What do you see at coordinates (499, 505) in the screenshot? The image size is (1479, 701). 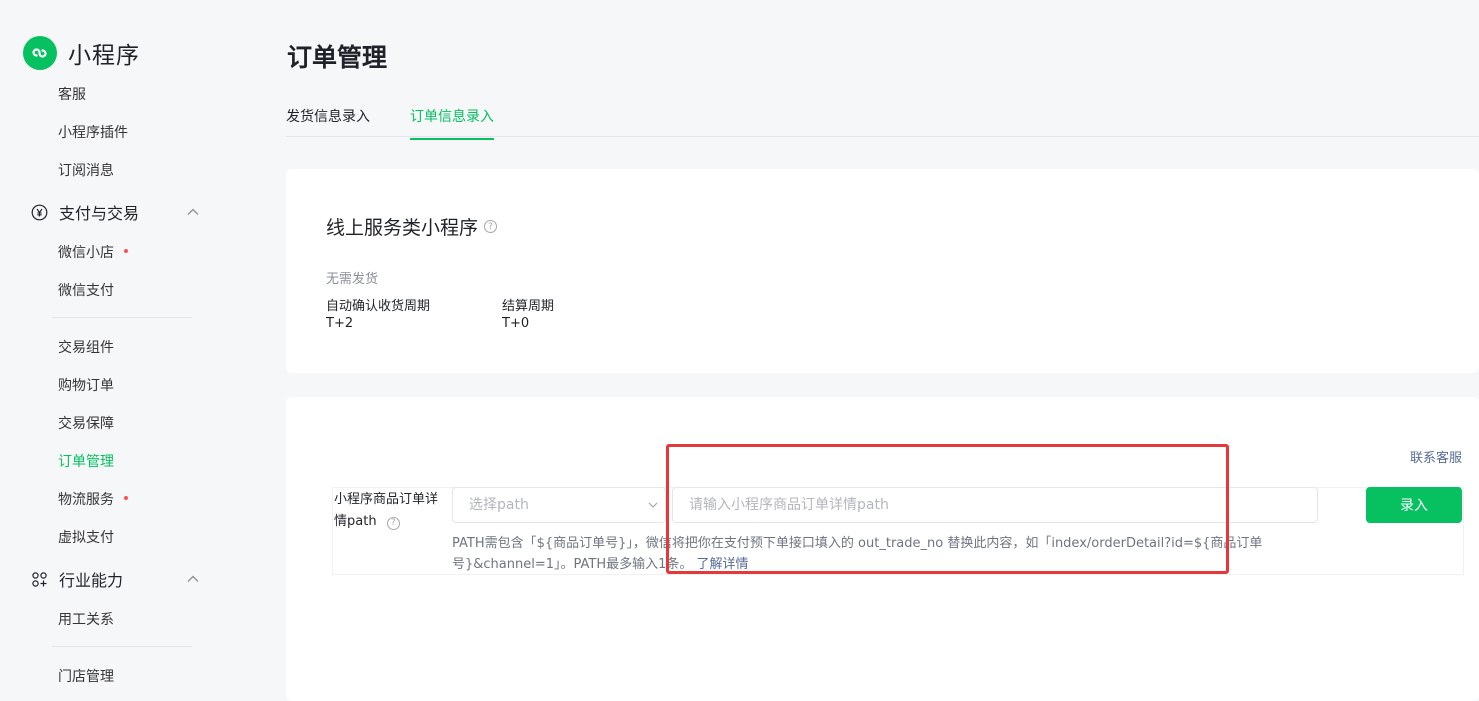 I see `path-select-placeholder: 选择path` at bounding box center [499, 505].